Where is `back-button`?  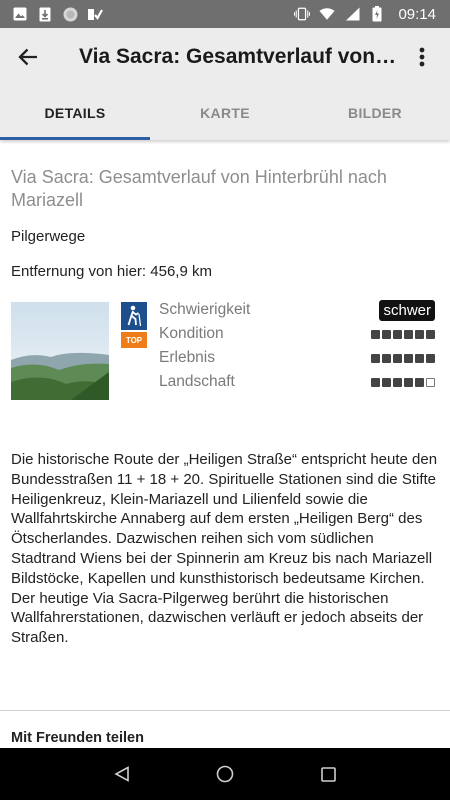 back-button is located at coordinates (28, 57).